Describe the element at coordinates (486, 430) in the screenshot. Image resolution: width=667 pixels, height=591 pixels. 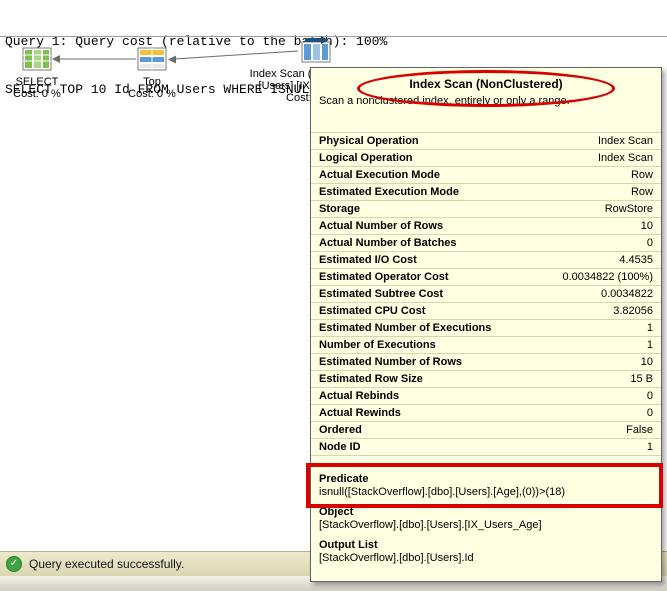
I see `tooltip-row: Ordered False` at that location.